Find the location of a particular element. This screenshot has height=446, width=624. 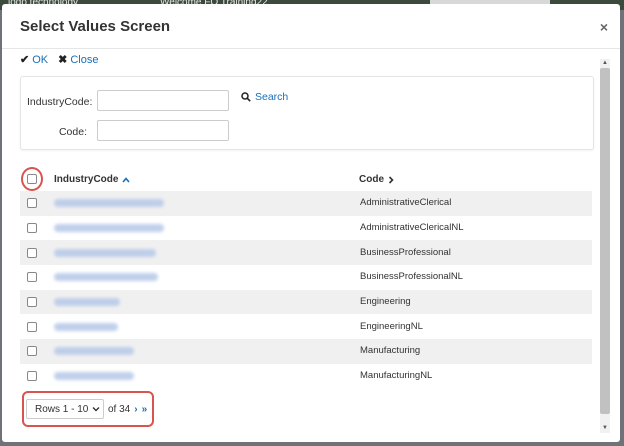

table-row: EngineeringNL is located at coordinates (306, 326).